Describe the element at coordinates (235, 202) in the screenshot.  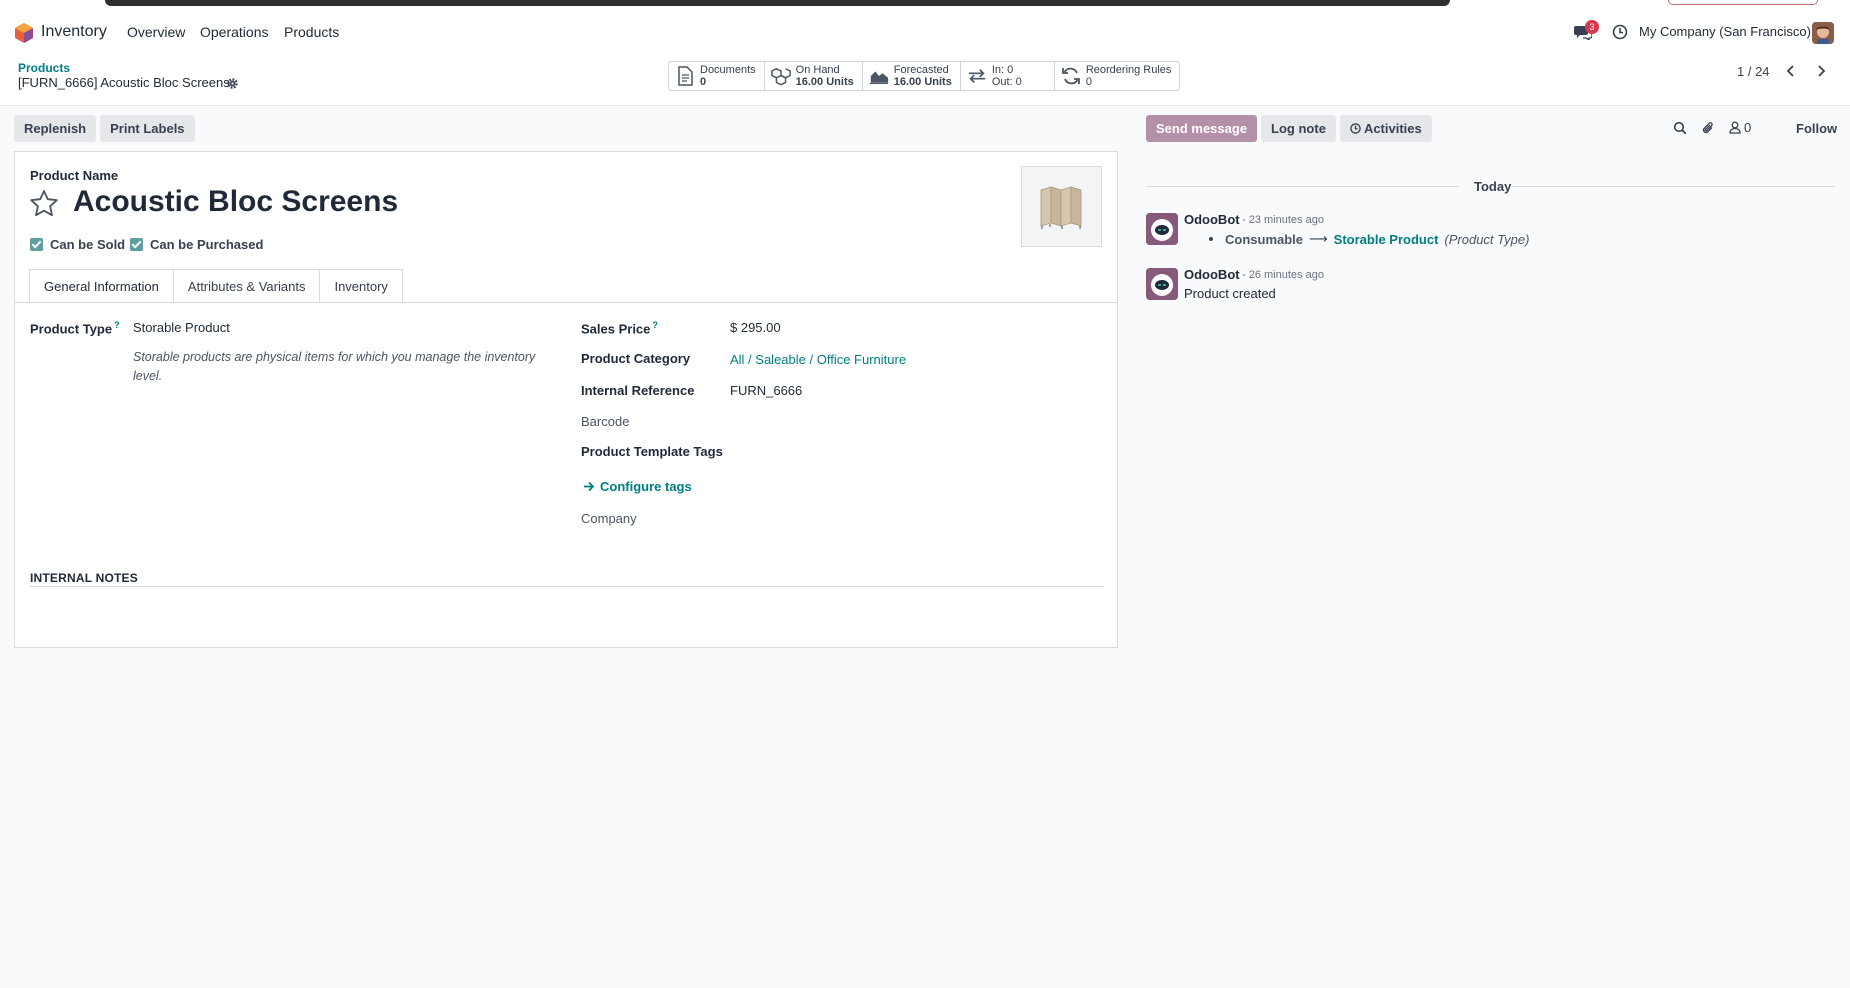
I see `product-name-field: Acoustic Bloc Screens` at that location.